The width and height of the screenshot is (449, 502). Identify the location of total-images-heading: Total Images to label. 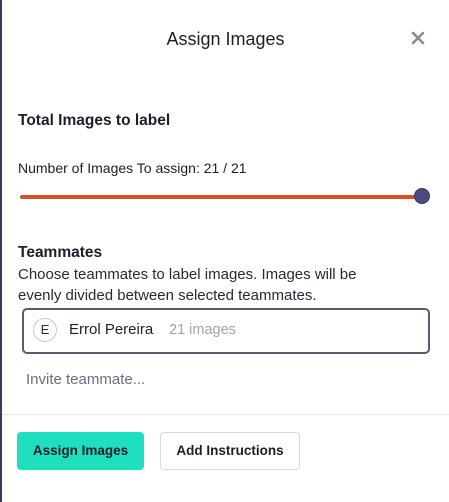
(94, 120).